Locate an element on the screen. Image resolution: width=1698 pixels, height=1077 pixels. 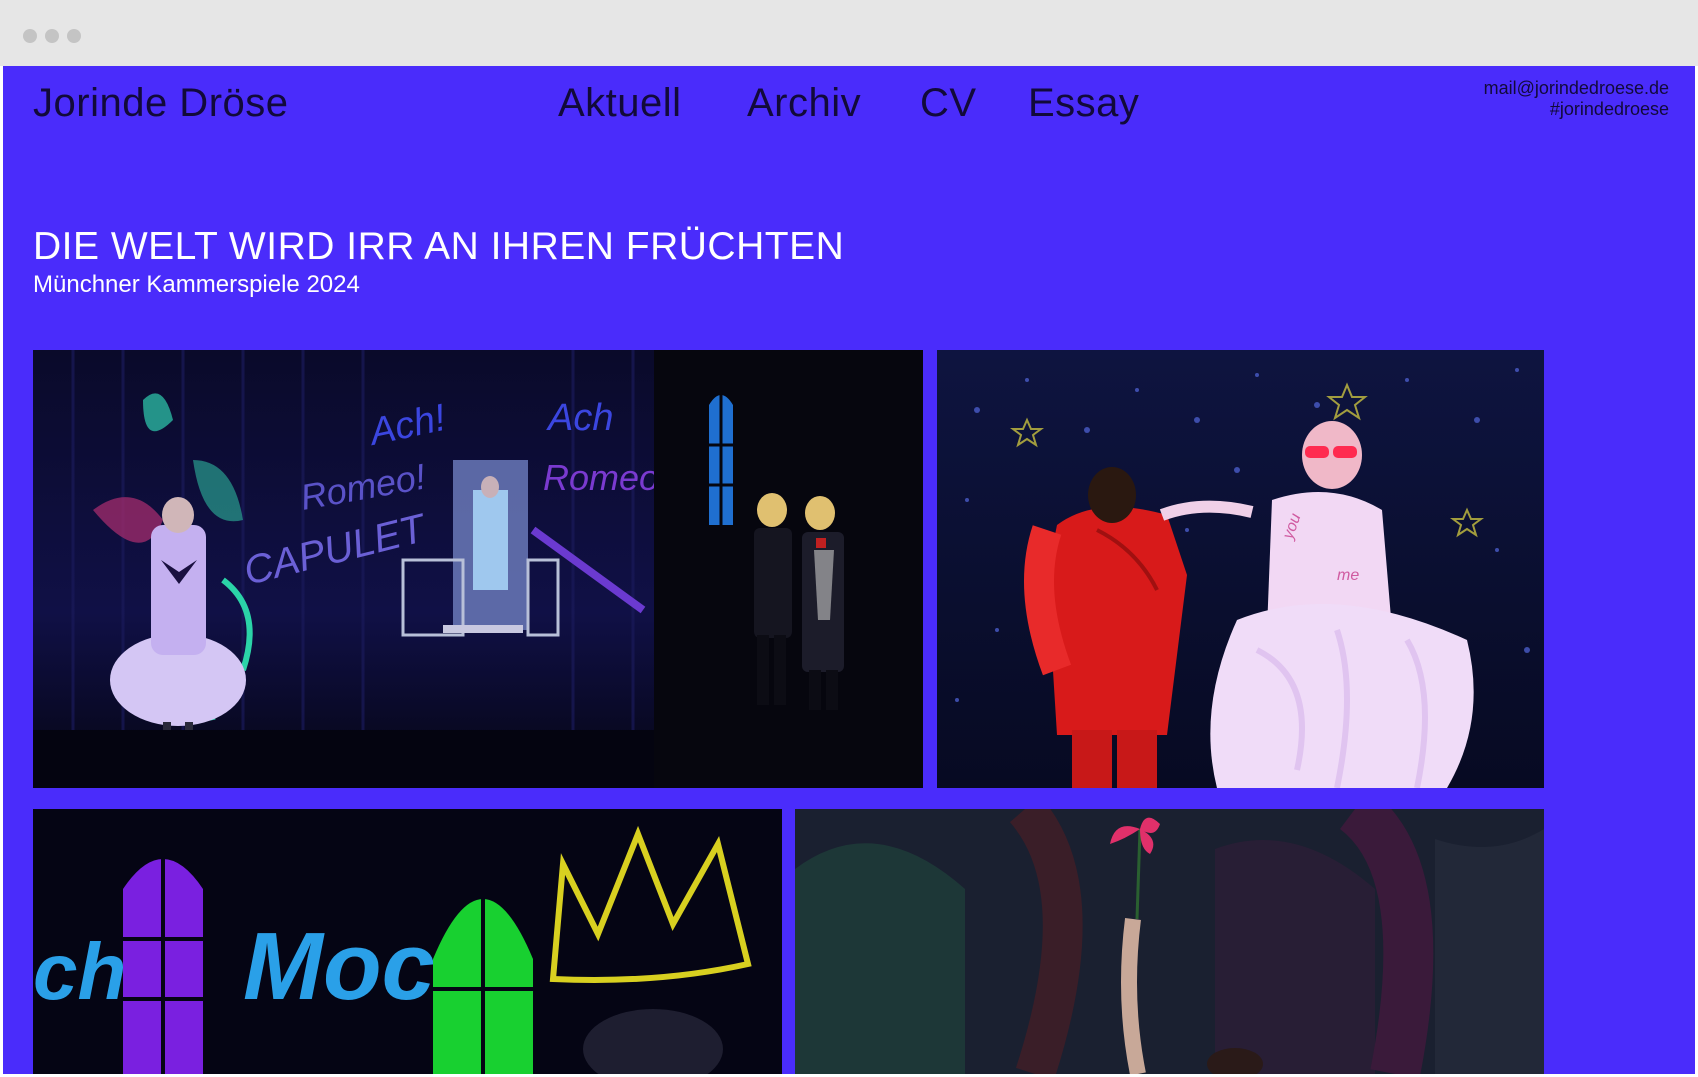
contact-block: mail@jorindedroese.de #jorindedroese is located at coordinates (1576, 99).